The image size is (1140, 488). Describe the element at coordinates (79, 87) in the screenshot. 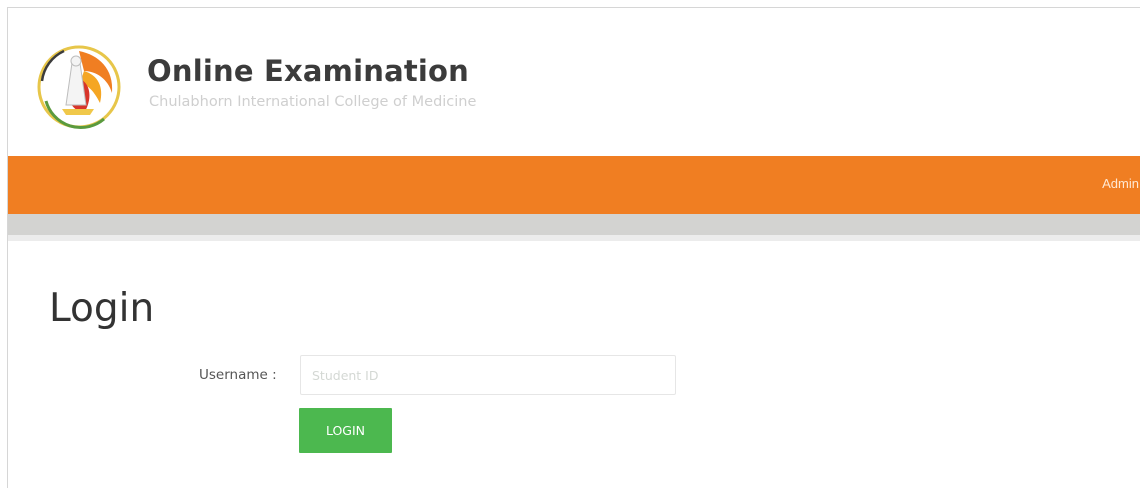

I see `college-seal-logo` at that location.